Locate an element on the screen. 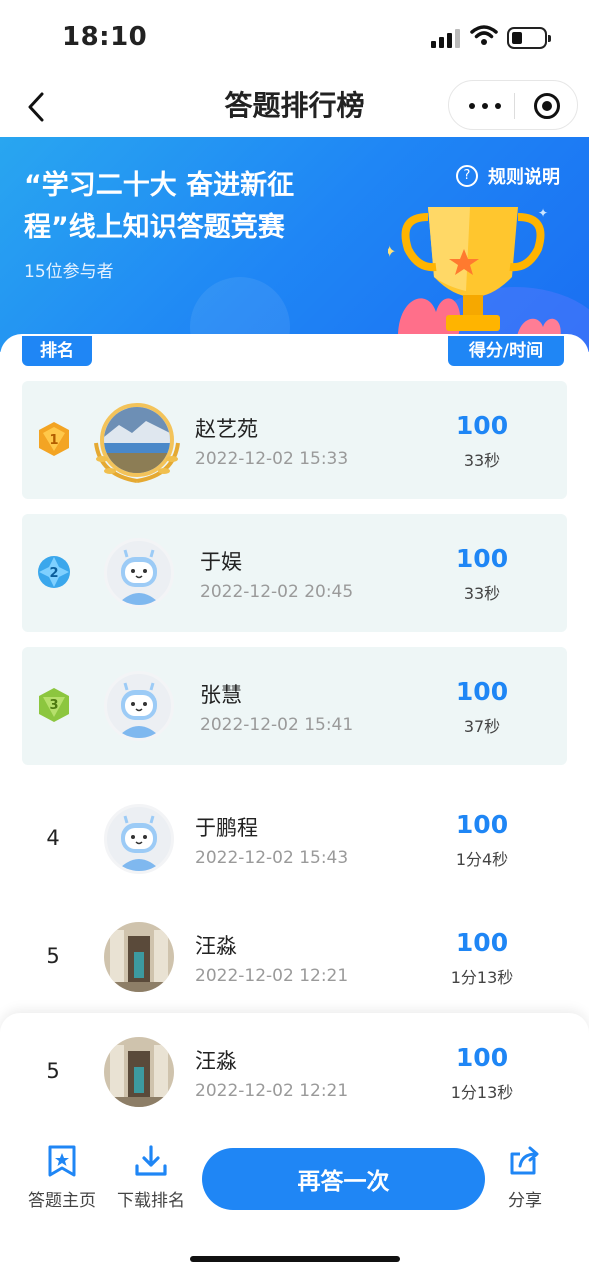 The height and width of the screenshot is (1276, 589). trophy-illustration: ✦ ✦ is located at coordinates (474, 279).